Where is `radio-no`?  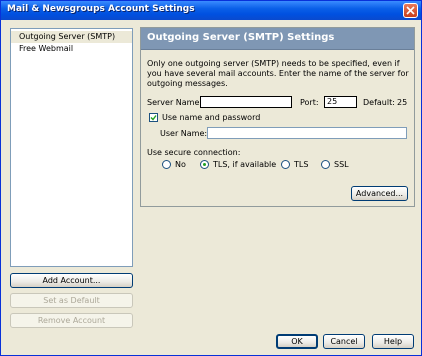
radio-no is located at coordinates (166, 164).